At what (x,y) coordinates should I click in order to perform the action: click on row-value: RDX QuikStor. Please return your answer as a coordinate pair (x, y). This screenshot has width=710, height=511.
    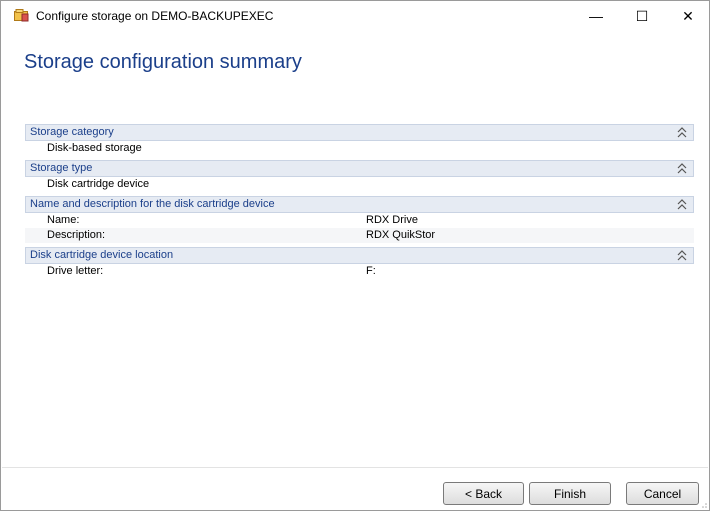
    Looking at the image, I should click on (401, 235).